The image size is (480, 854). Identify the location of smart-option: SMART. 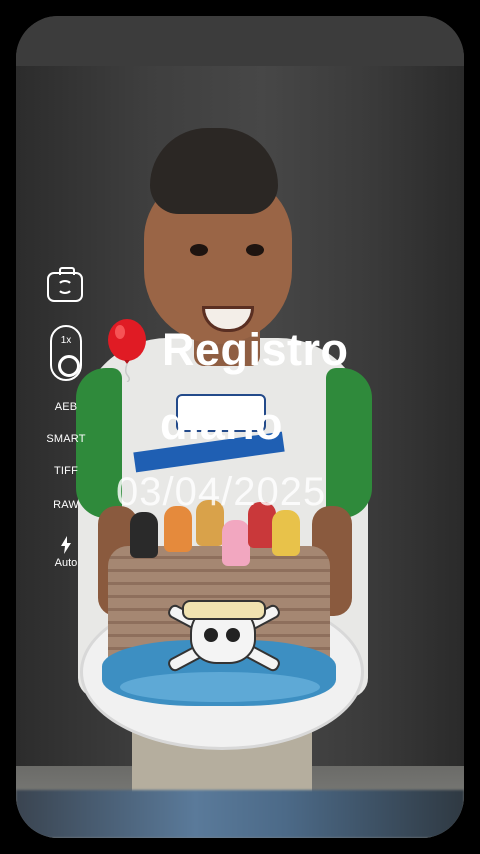
(66, 439).